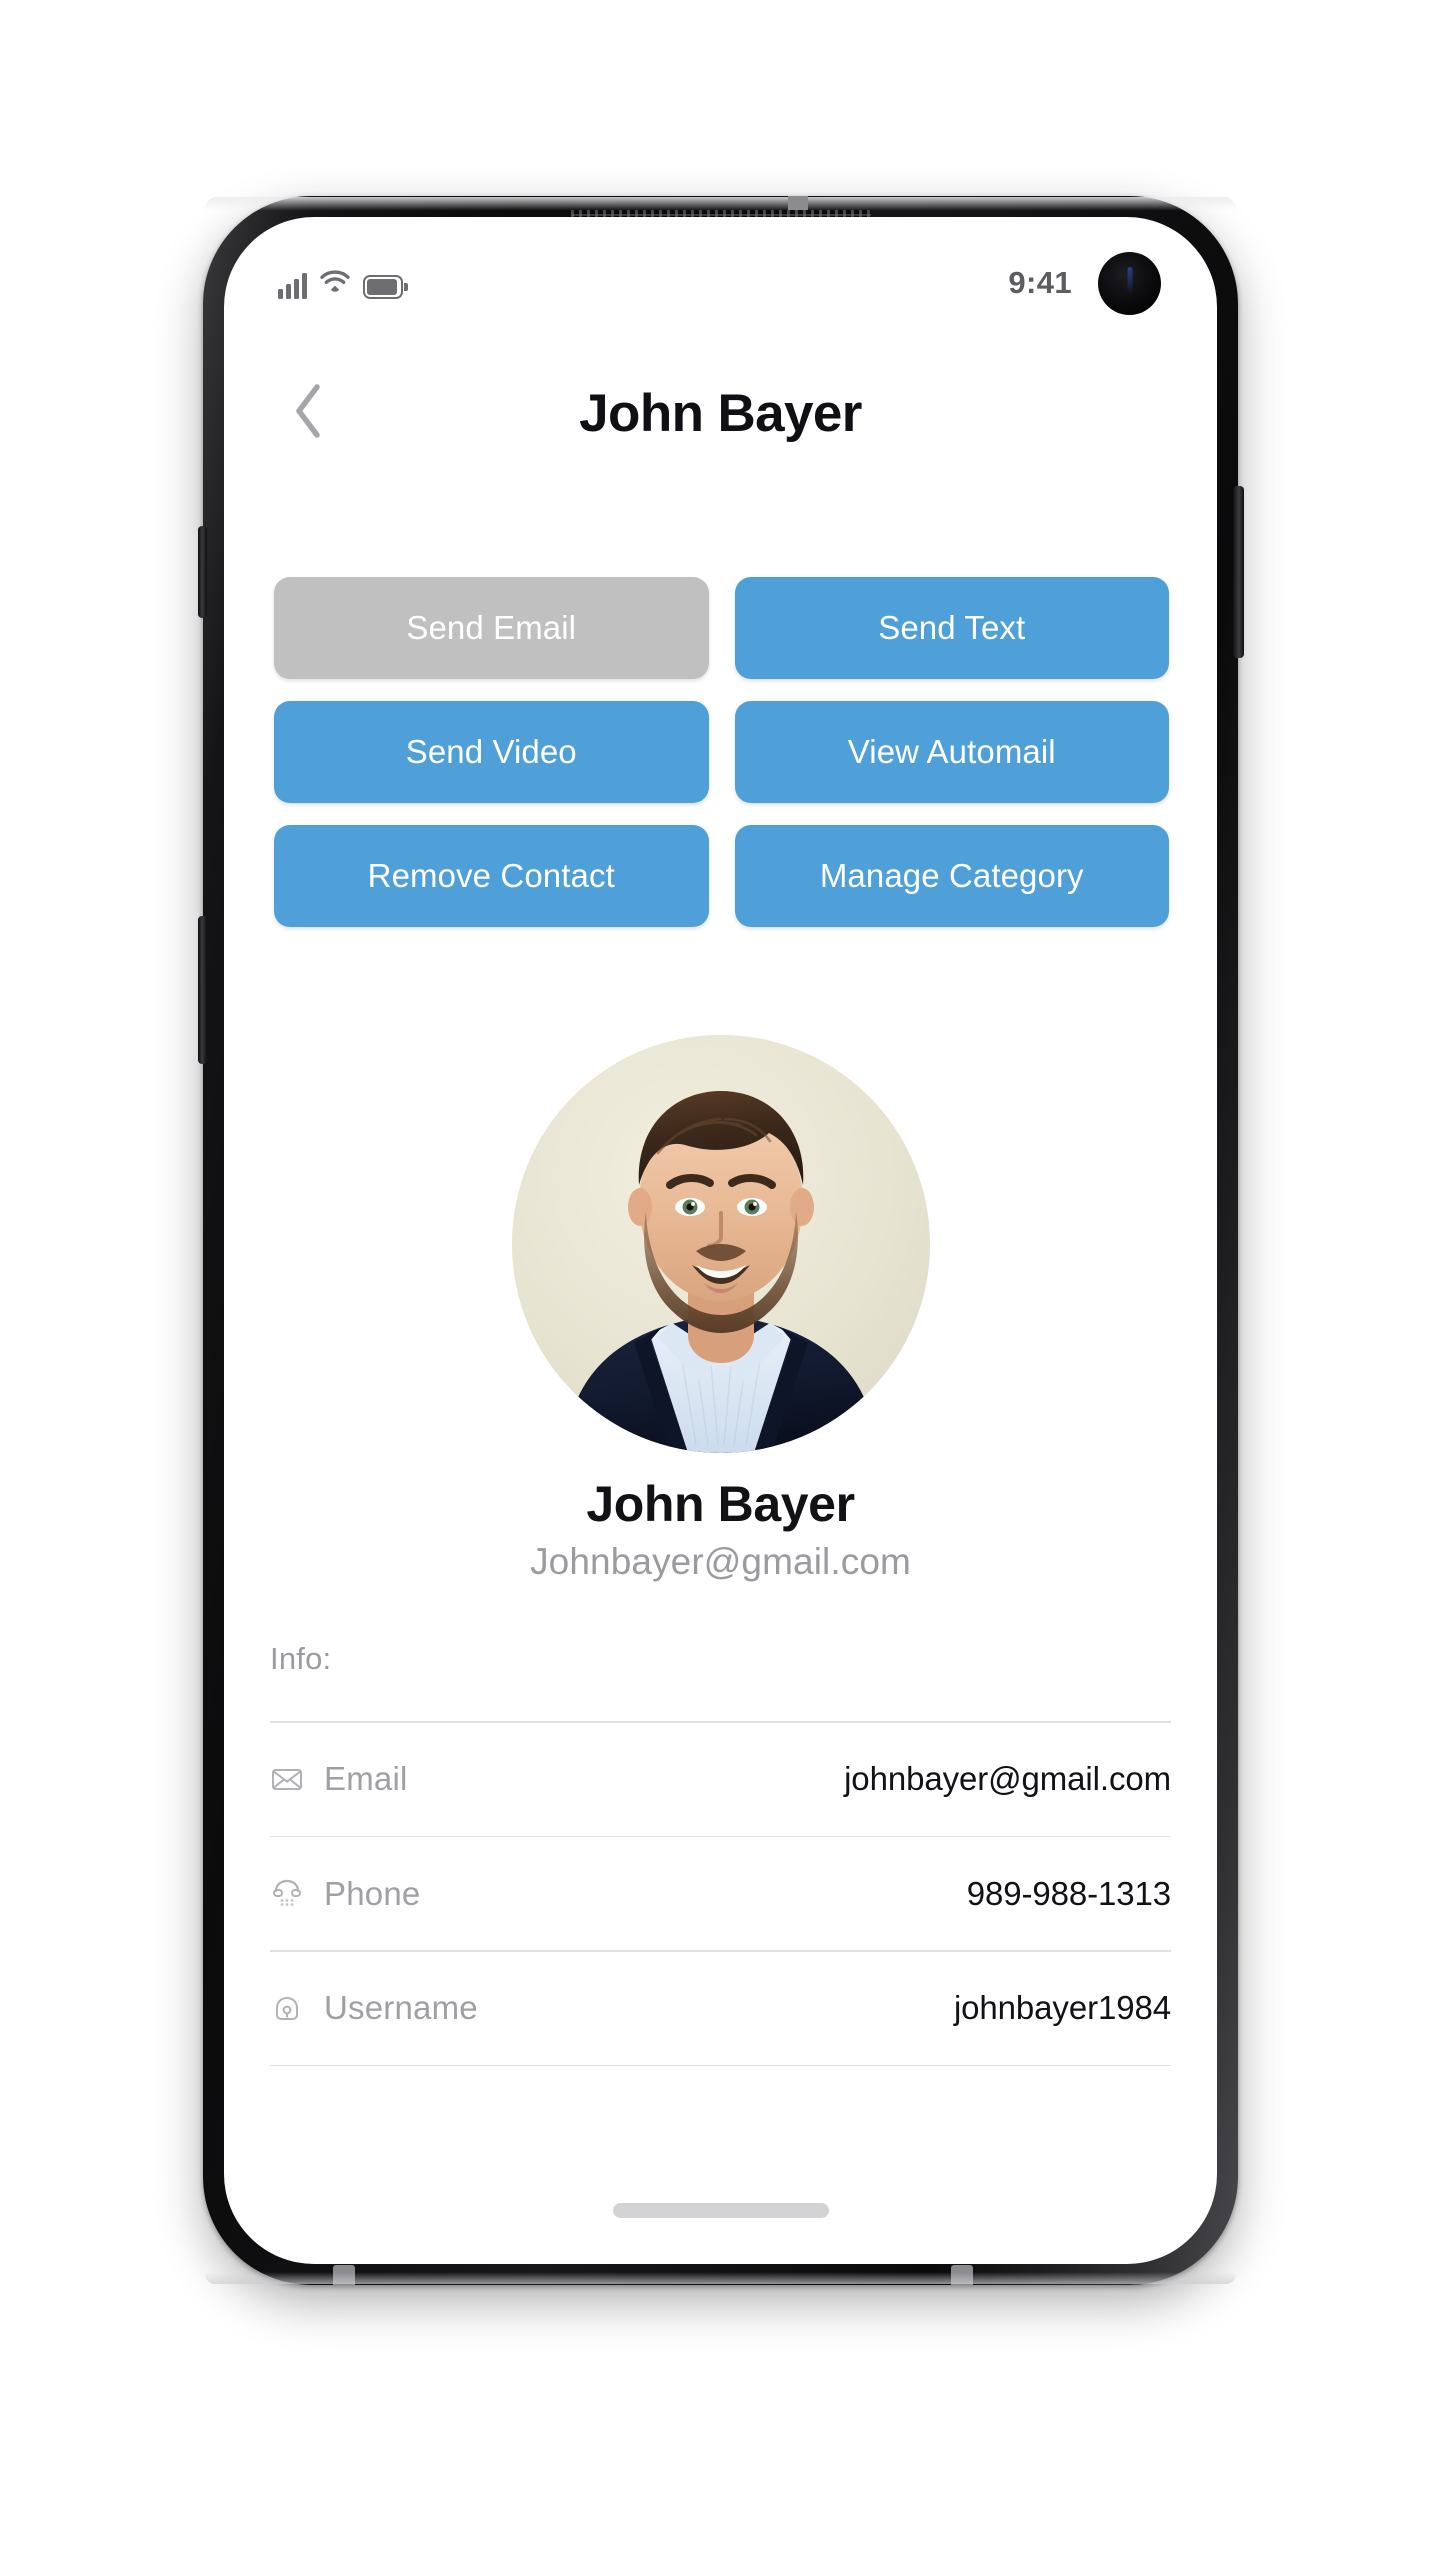 The height and width of the screenshot is (2560, 1440). I want to click on status-bar-left-group, so click(343, 283).